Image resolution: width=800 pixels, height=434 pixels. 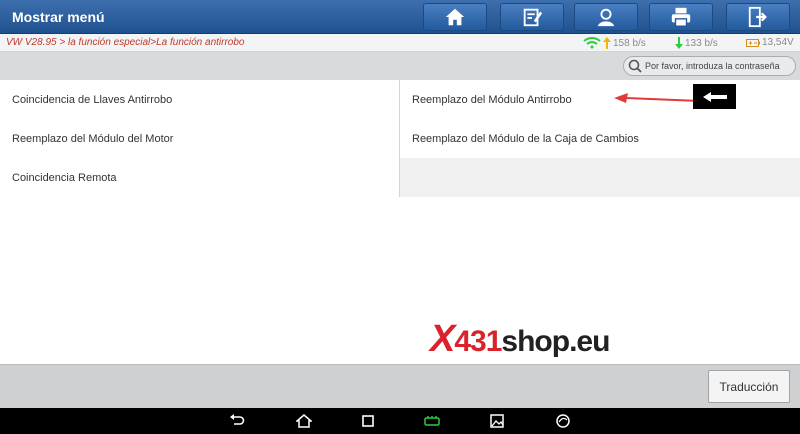 What do you see at coordinates (368, 421) in the screenshot?
I see `recent-apps-icon` at bounding box center [368, 421].